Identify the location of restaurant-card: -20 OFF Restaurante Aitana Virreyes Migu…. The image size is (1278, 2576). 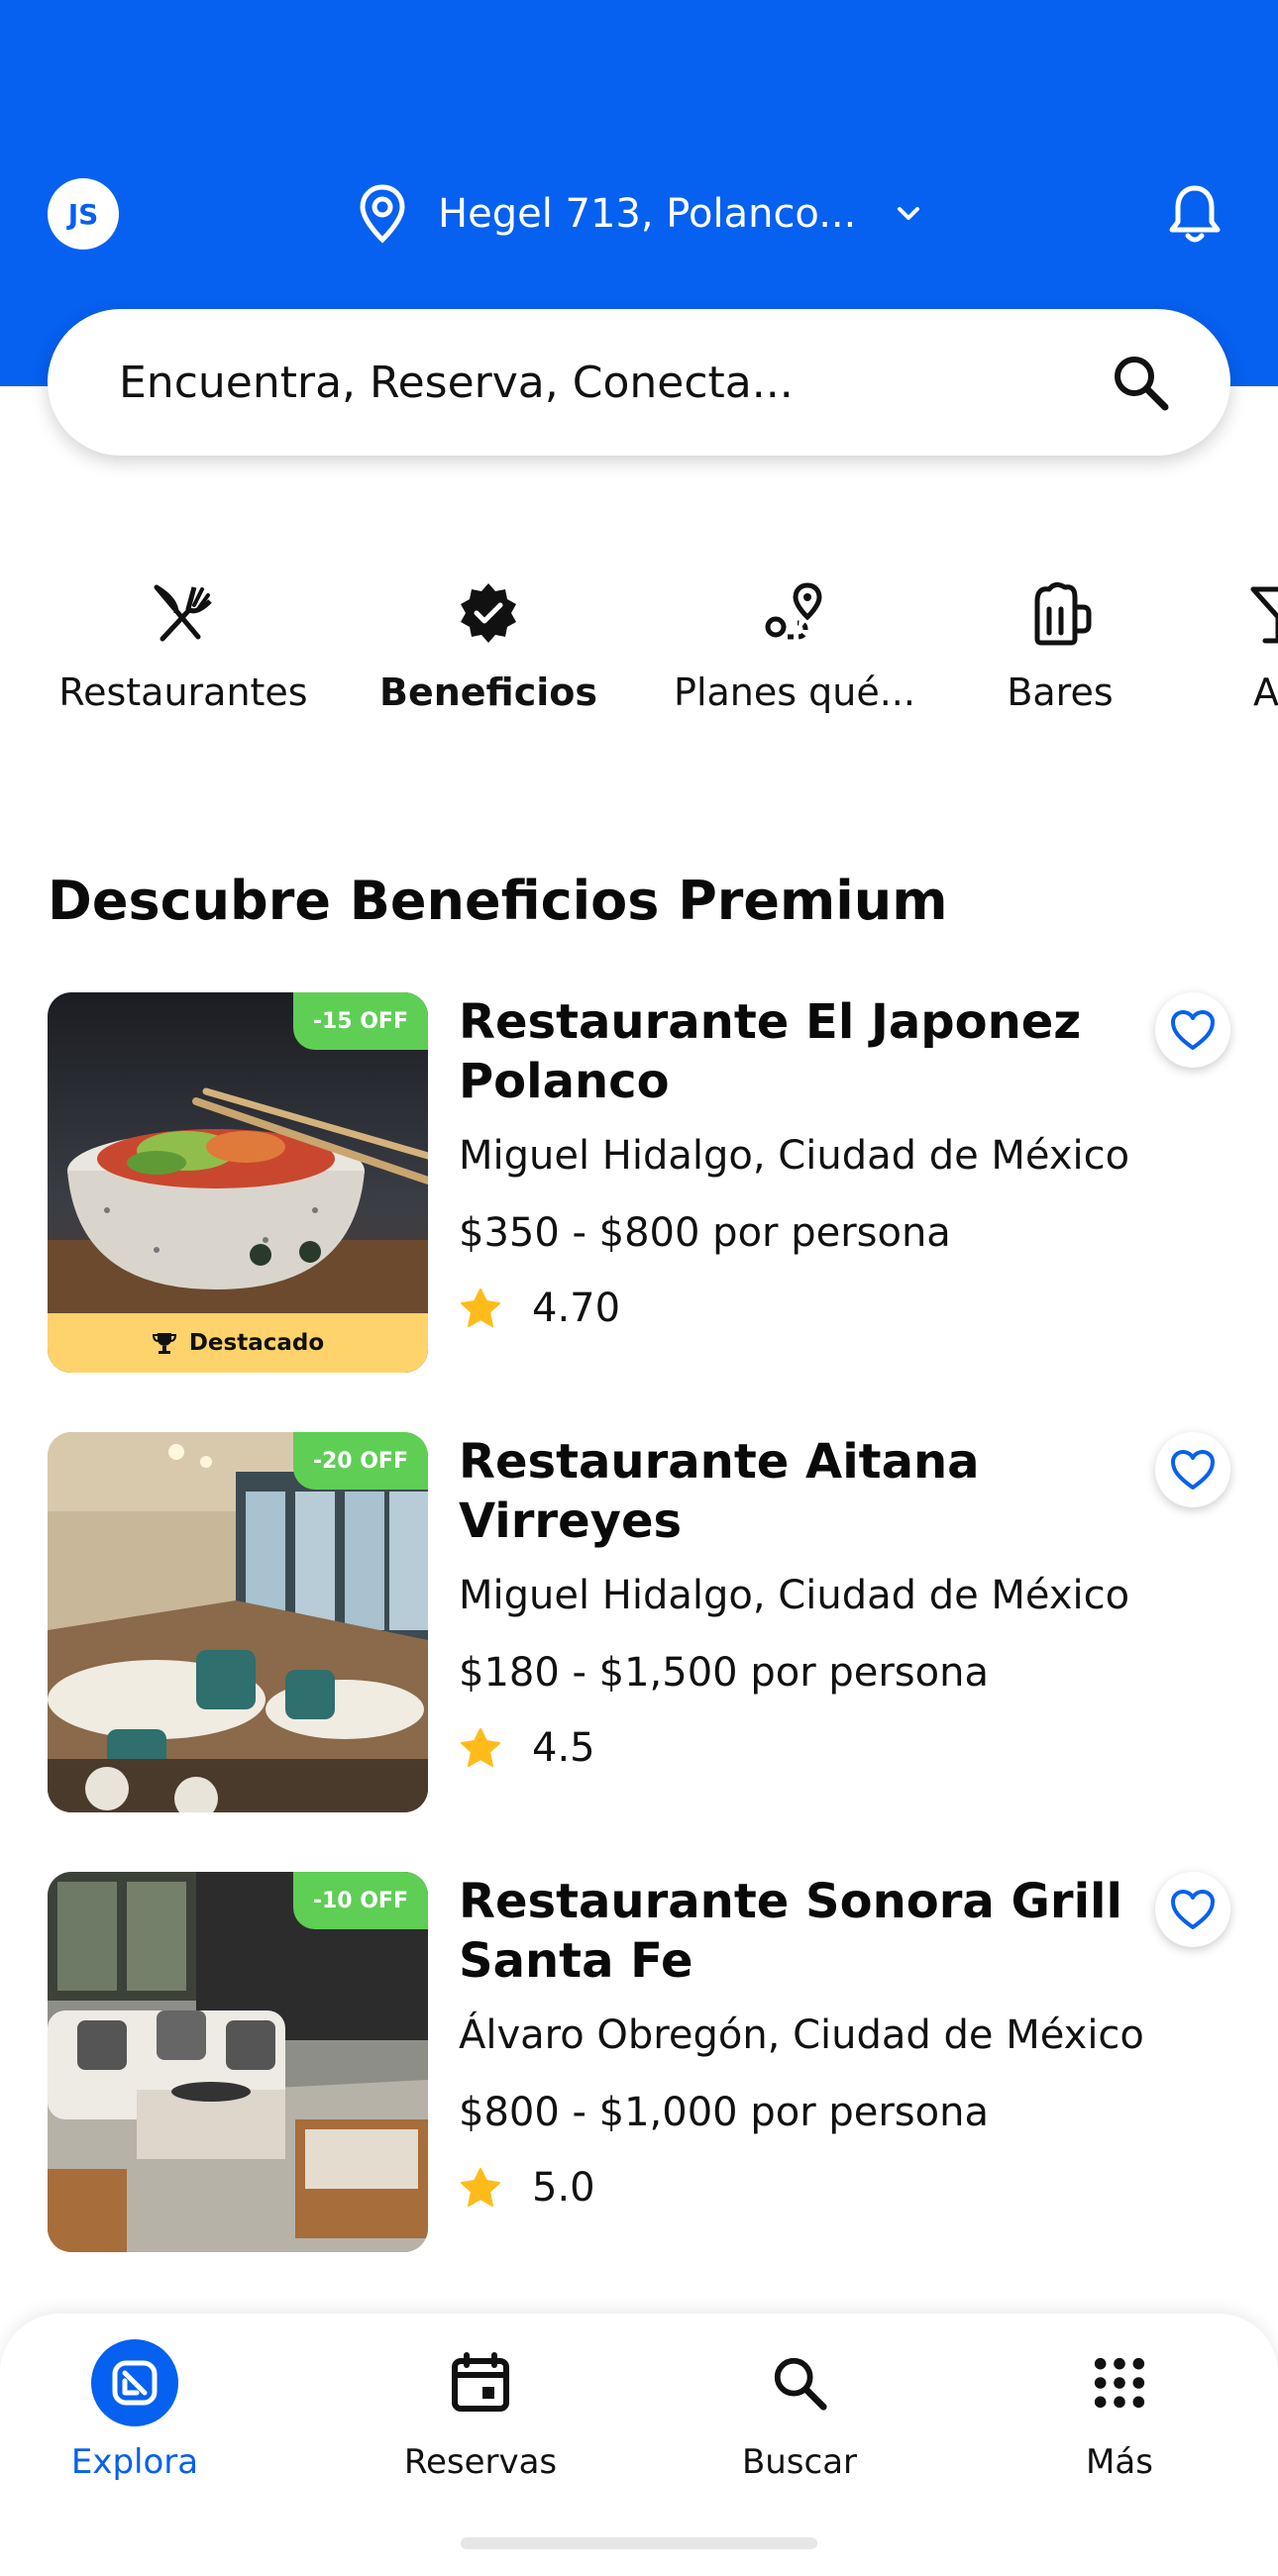
(639, 1622).